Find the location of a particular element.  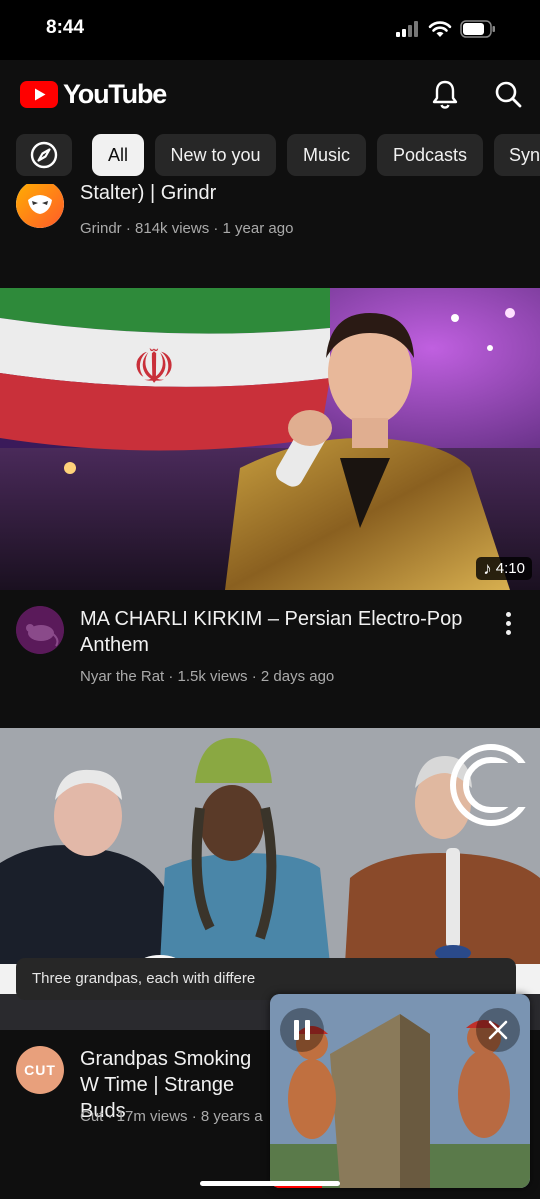

pause-icon is located at coordinates (302, 1030).